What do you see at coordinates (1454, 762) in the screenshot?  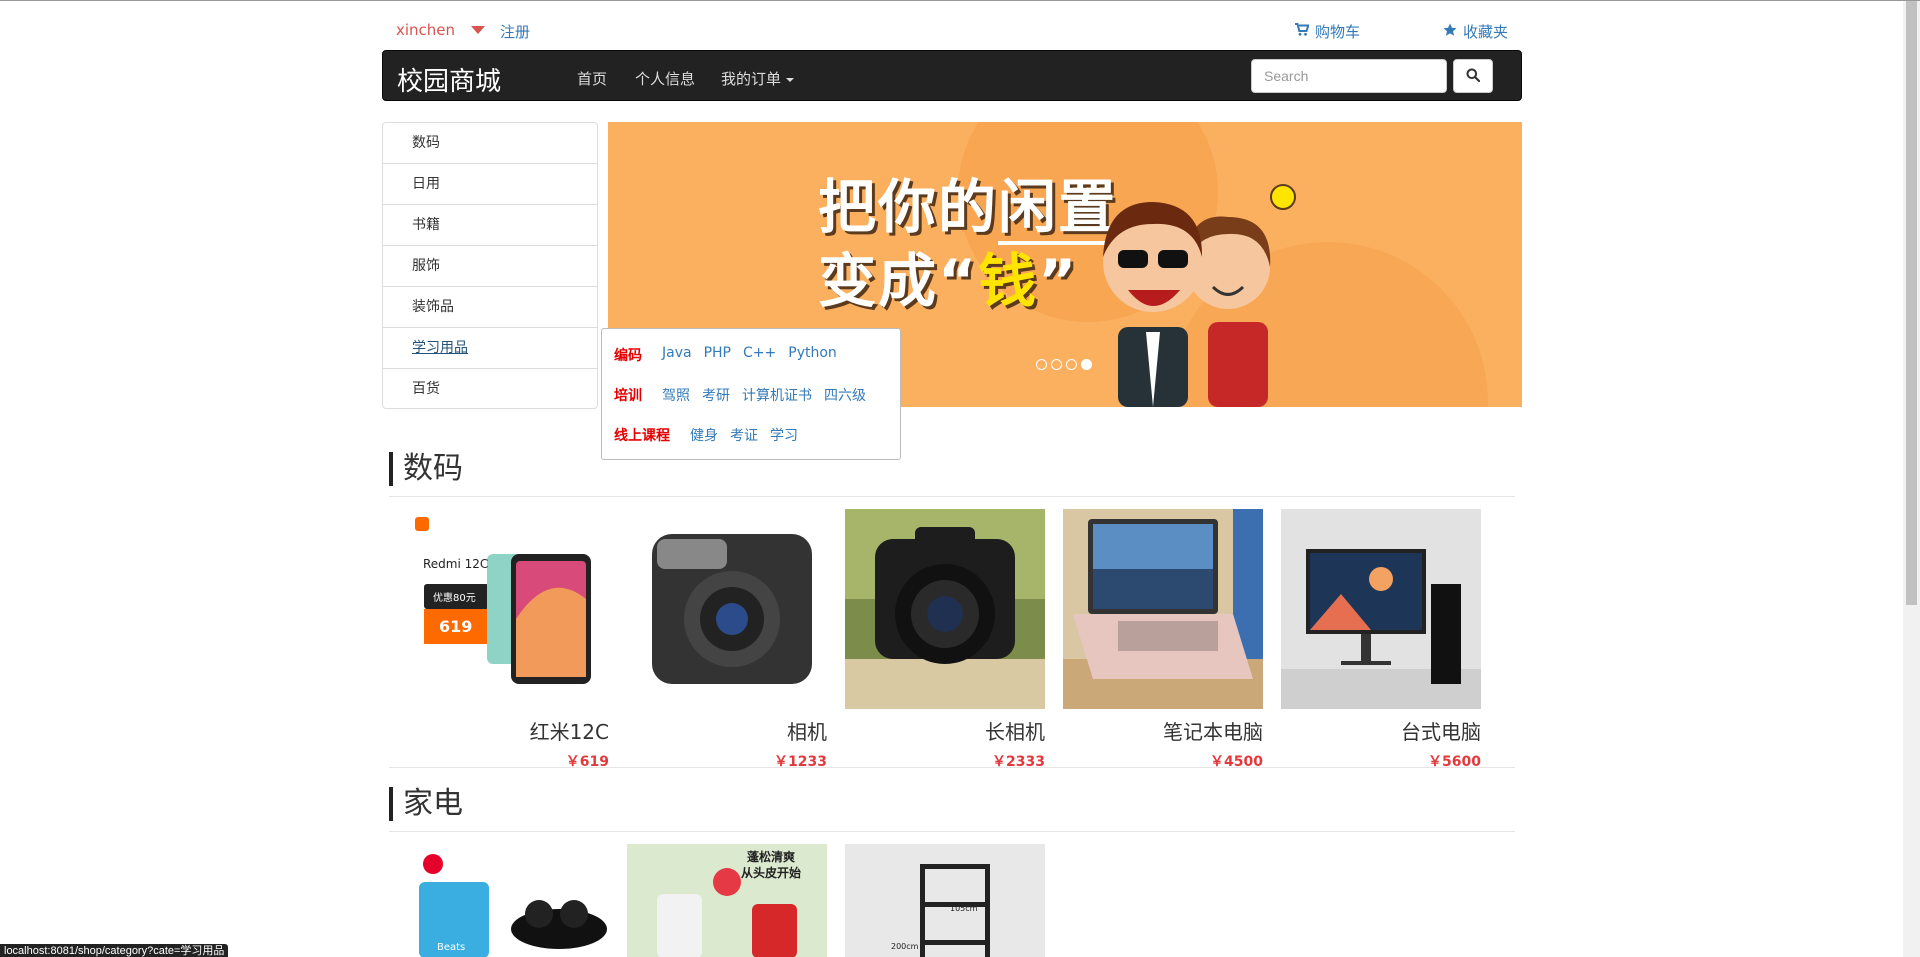 I see `product-price: ￥5600` at bounding box center [1454, 762].